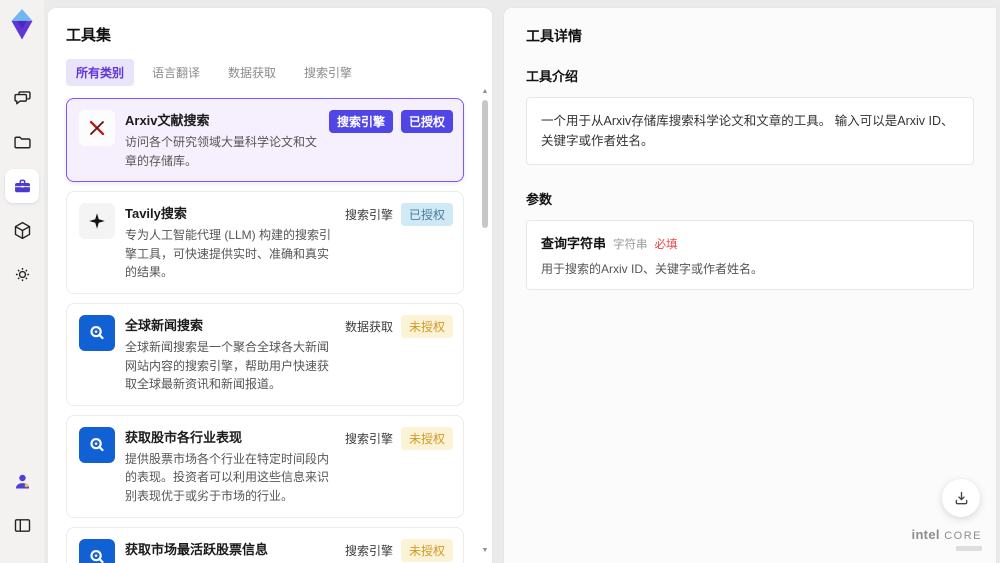 The height and width of the screenshot is (563, 1000). I want to click on scrollbar-thumb, so click(485, 164).